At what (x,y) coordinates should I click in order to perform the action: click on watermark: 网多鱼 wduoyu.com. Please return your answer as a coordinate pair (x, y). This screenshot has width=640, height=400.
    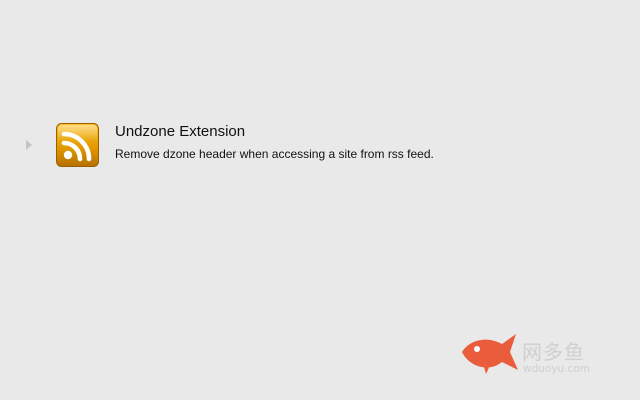
    Looking at the image, I should click on (535, 355).